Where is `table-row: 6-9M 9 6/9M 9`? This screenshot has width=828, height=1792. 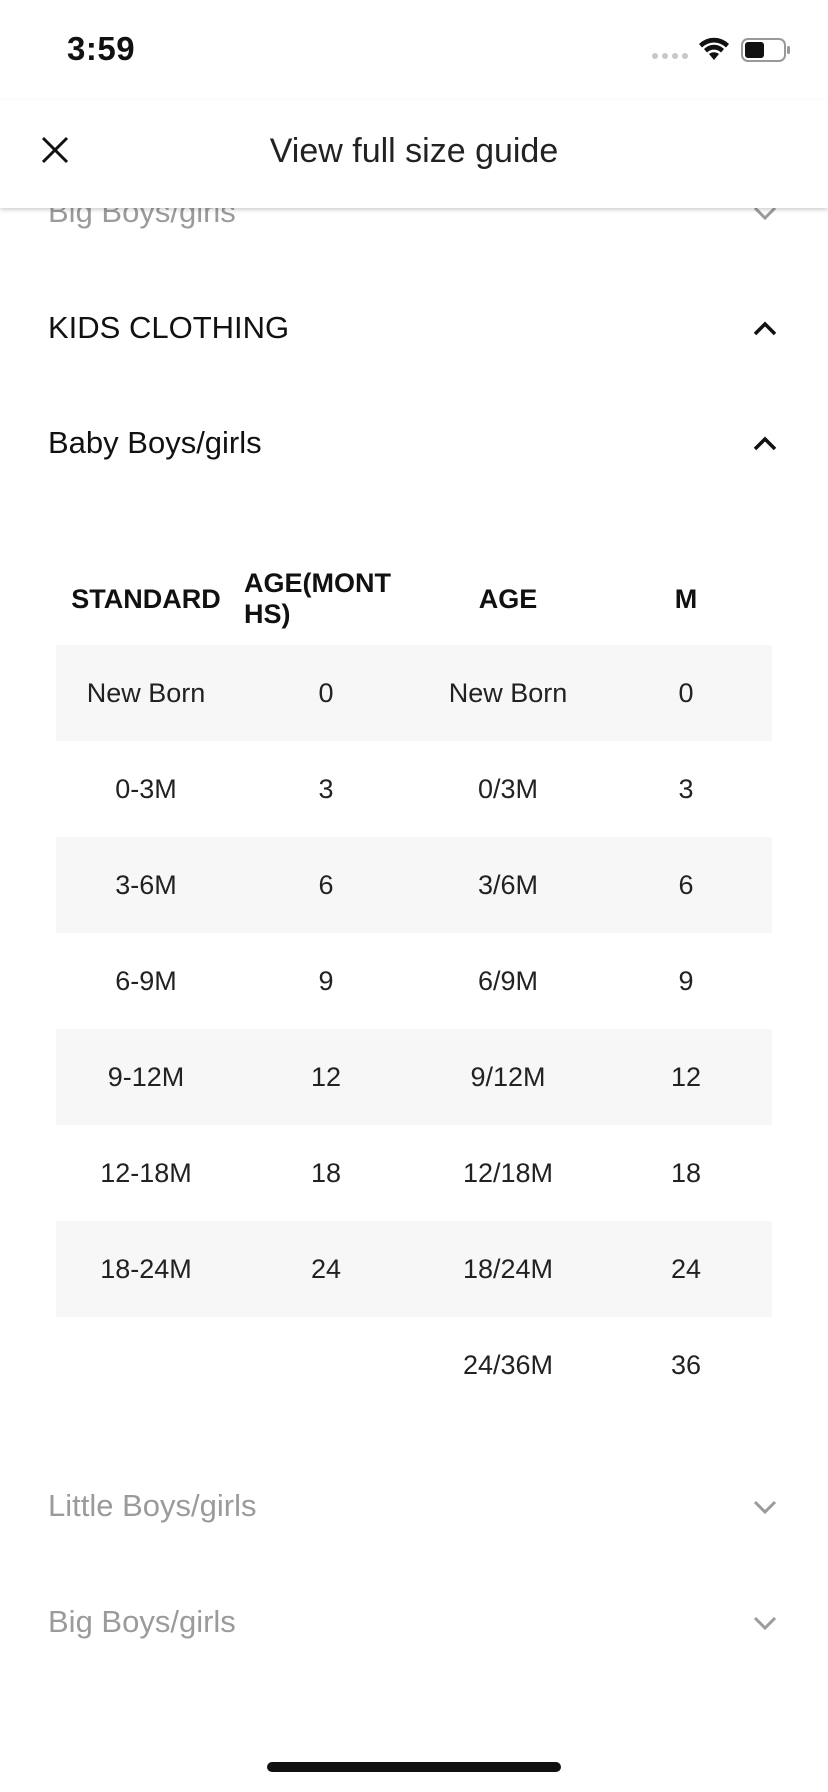
table-row: 6-9M 9 6/9M 9 is located at coordinates (414, 981).